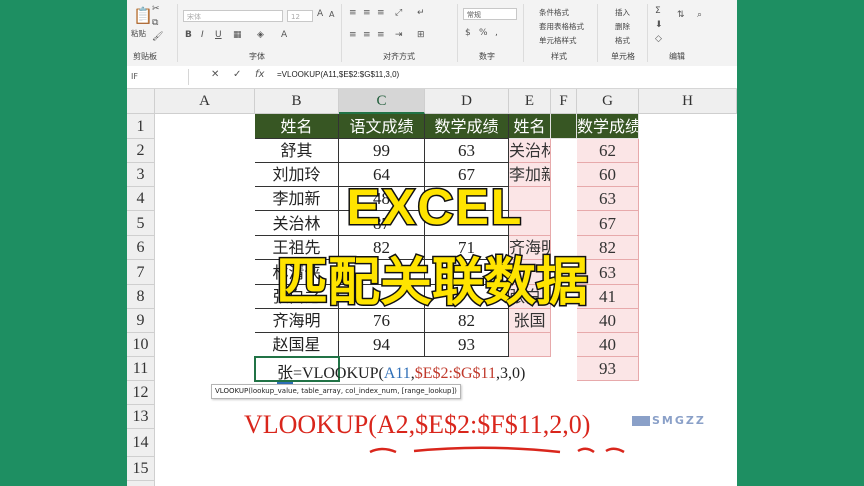 This screenshot has width=864, height=486. What do you see at coordinates (202, 35) in the screenshot?
I see `italic-icon: I` at bounding box center [202, 35].